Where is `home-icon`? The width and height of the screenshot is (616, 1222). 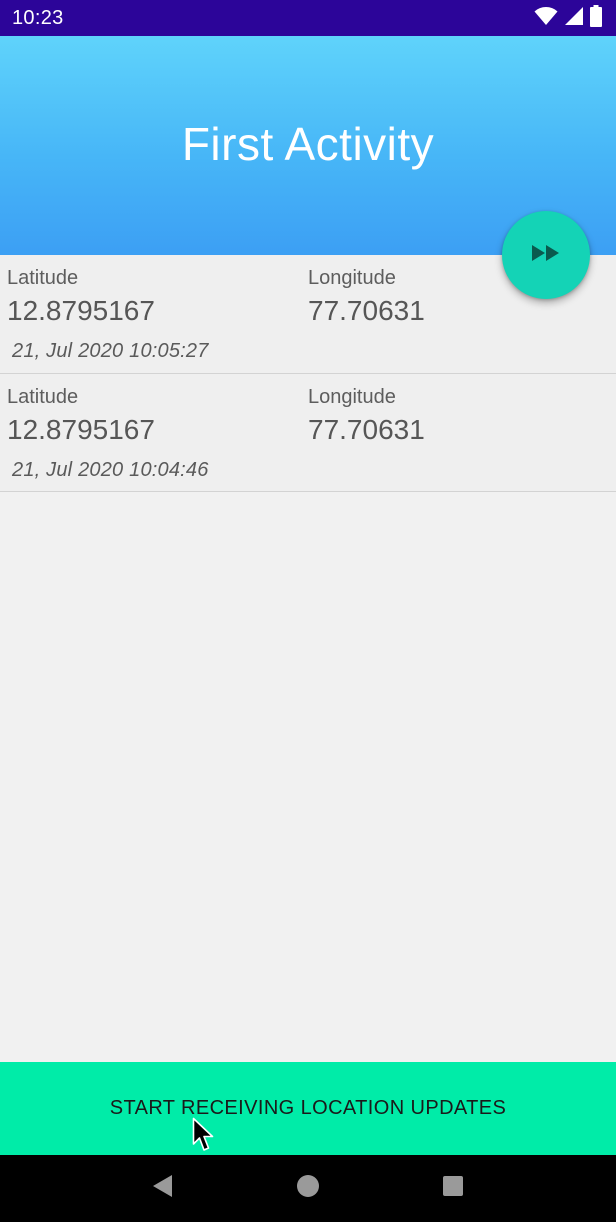
home-icon is located at coordinates (308, 1188).